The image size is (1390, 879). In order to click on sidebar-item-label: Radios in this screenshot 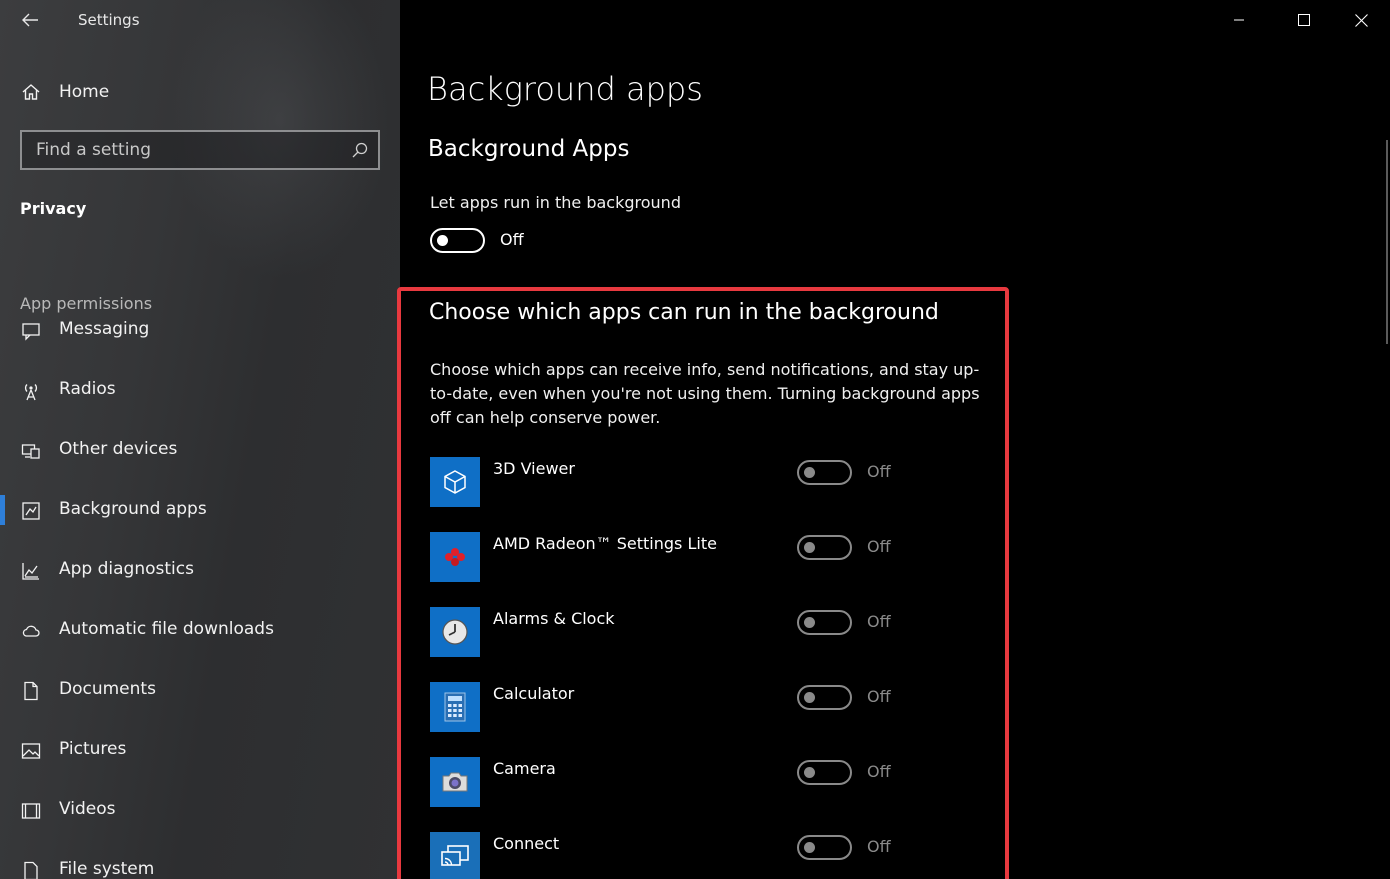, I will do `click(87, 389)`.